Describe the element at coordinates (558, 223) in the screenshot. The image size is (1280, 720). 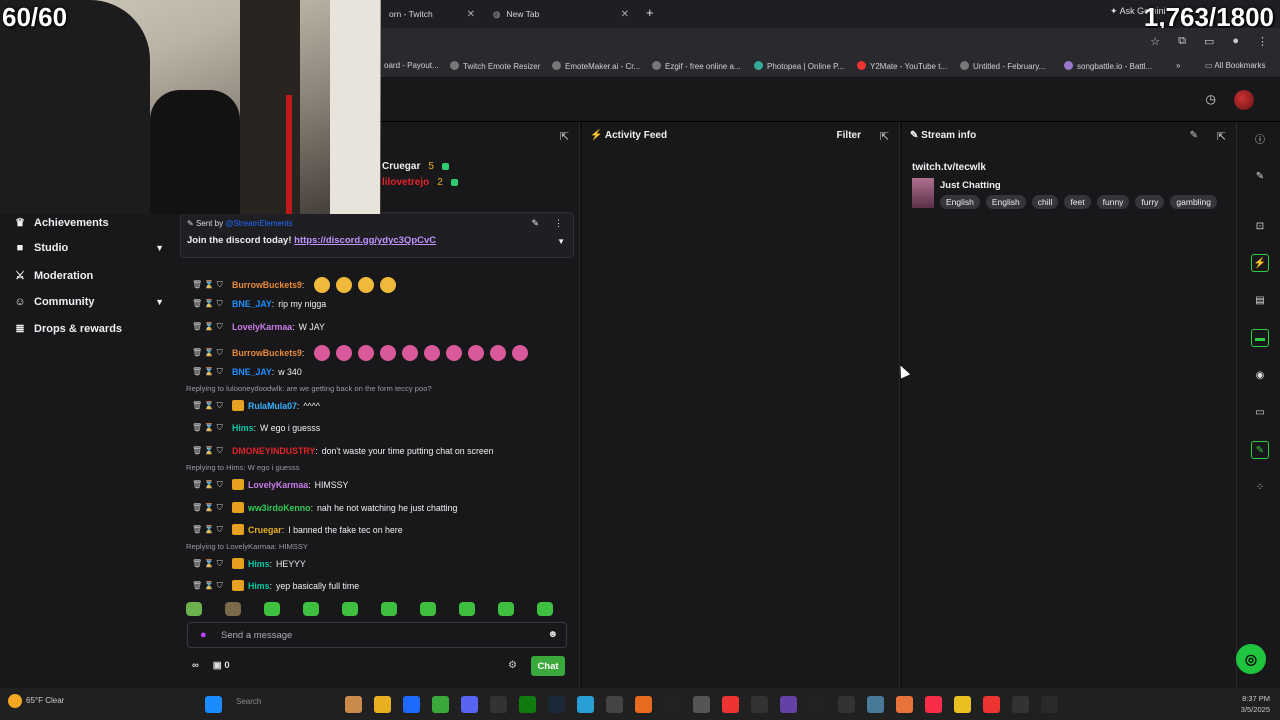
I see `more-options-icon: ⋮` at that location.